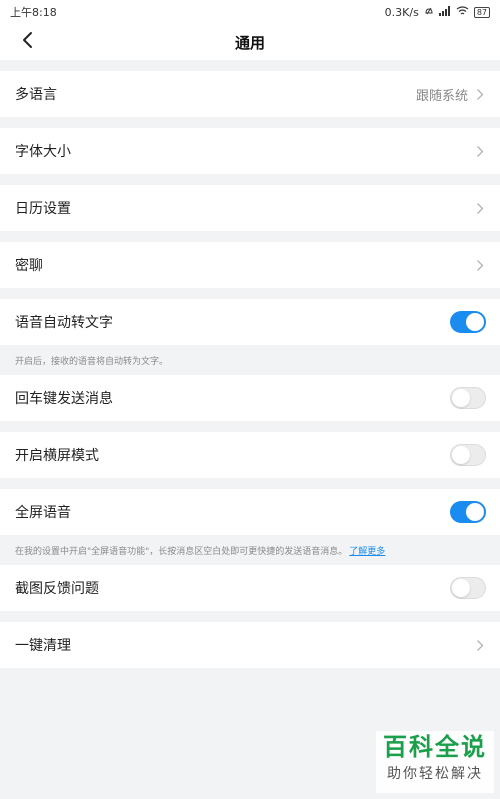 The height and width of the screenshot is (799, 500). Describe the element at coordinates (250, 645) in the screenshot. I see `setting-one-key-clean: 一键清理` at that location.